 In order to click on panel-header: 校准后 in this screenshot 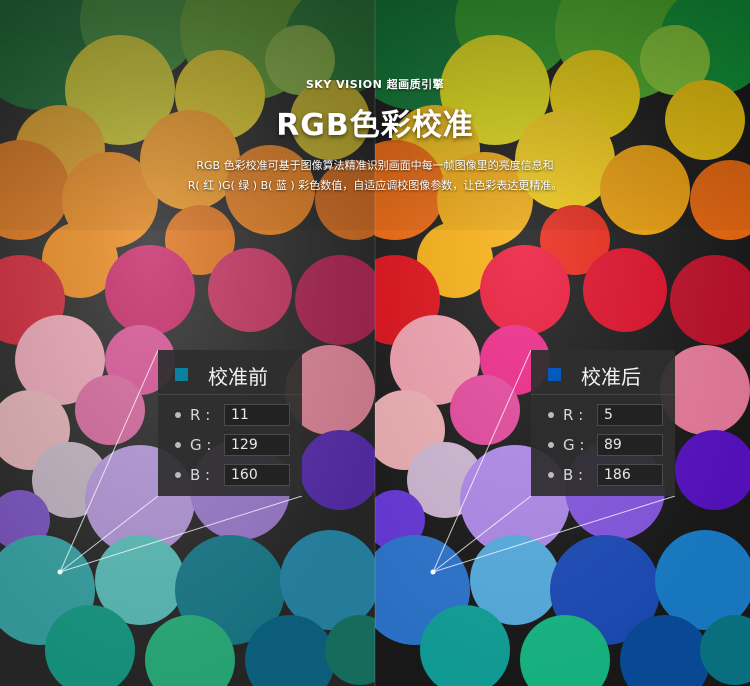, I will do `click(603, 372)`.